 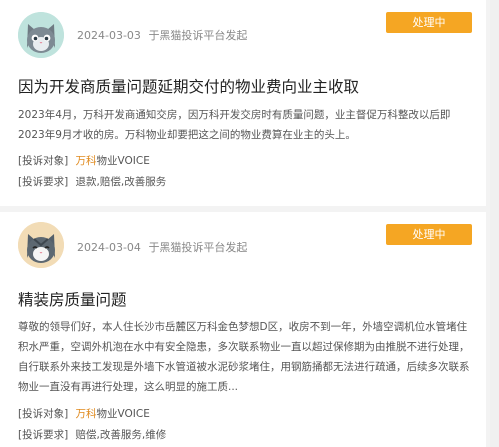 I want to click on complaint-request: [投诉要求] 赔偿,改善服务,维修, so click(x=92, y=434).